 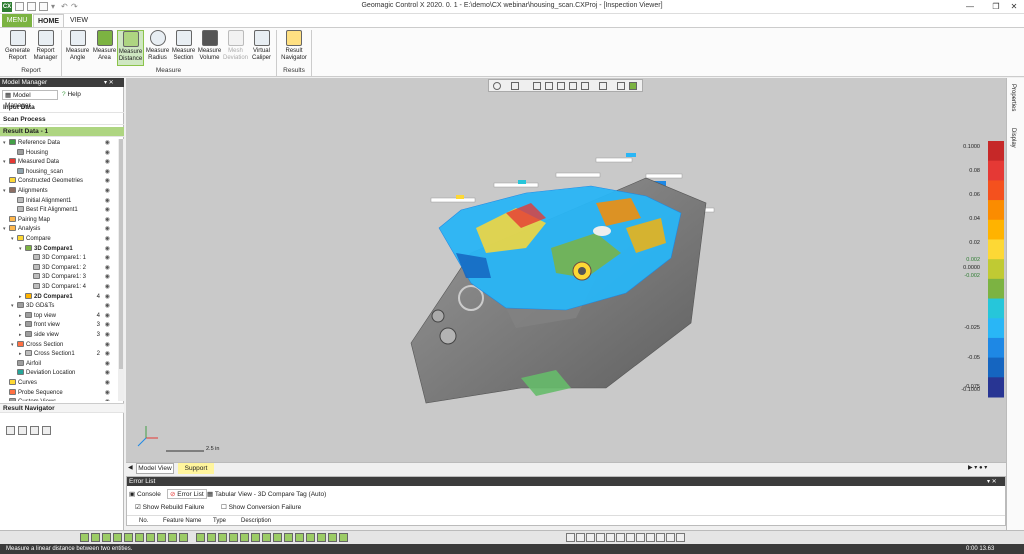 I want to click on tree-item: ▸ 2D Compare1 4 ◉, so click(x=68, y=297).